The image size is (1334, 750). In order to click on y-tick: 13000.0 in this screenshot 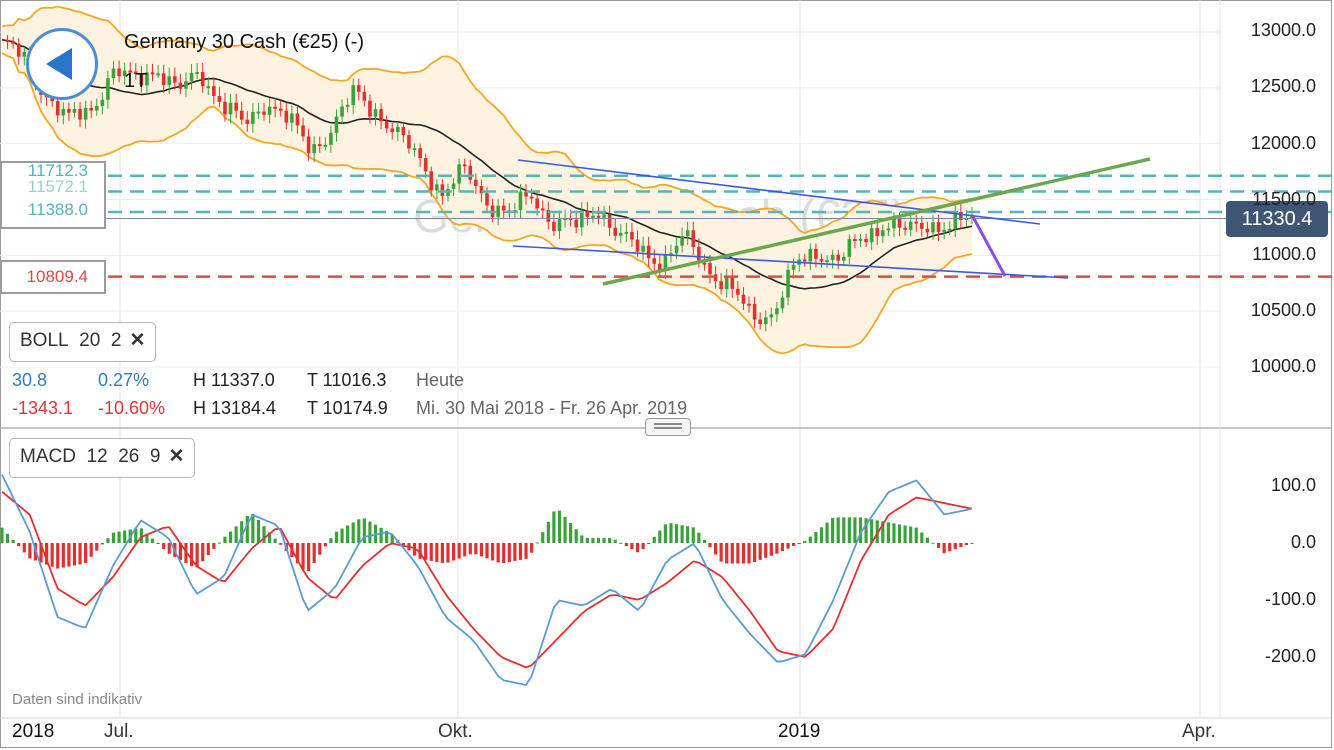, I will do `click(1283, 30)`.